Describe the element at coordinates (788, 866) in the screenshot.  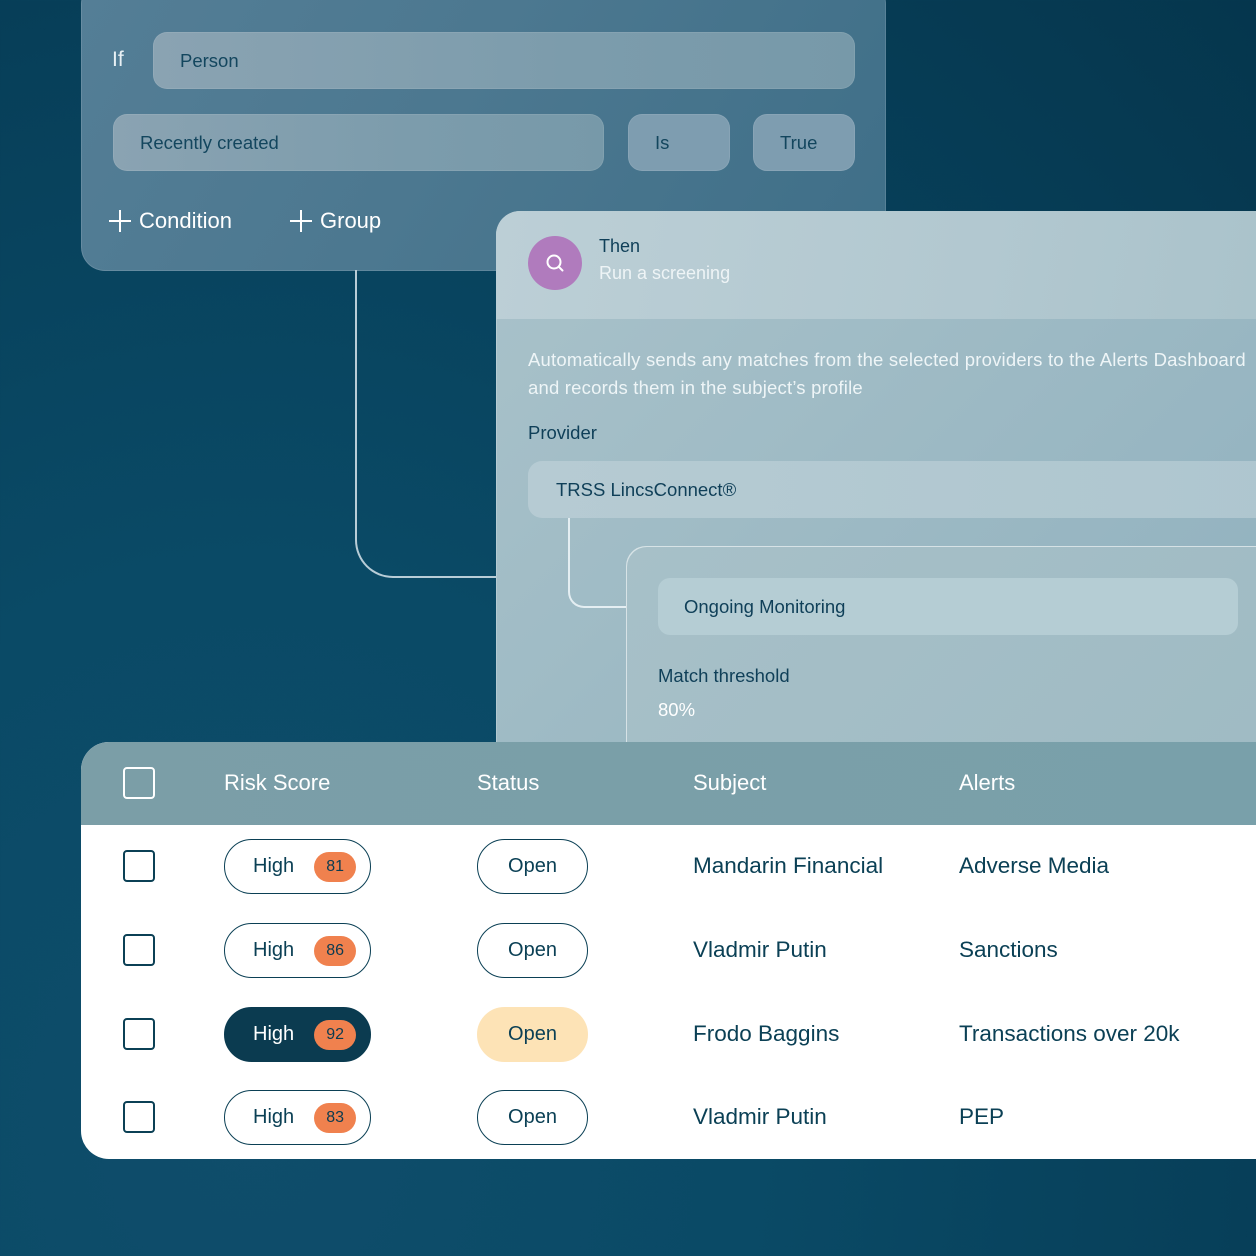
I see `subject-cell: Mandarin Financial` at that location.